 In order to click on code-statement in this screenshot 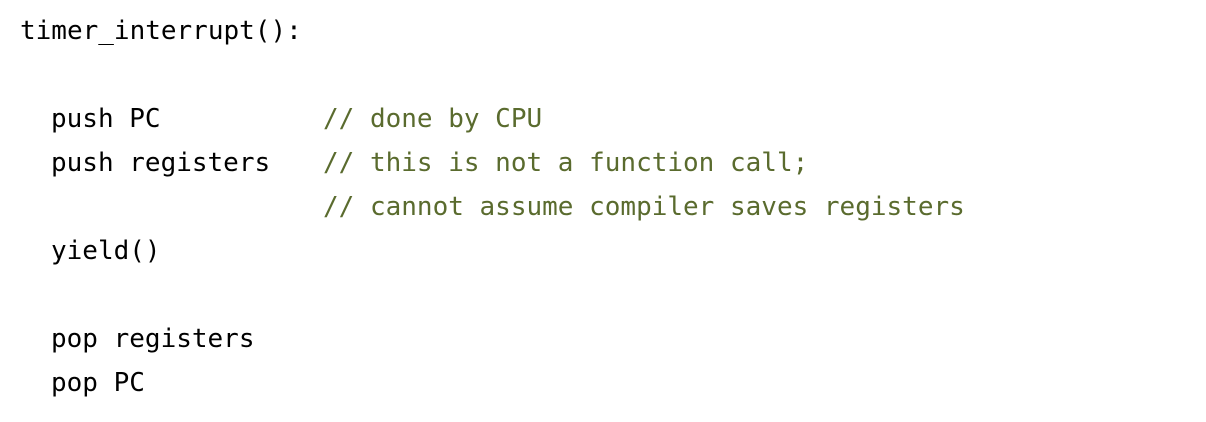, I will do `click(187, 207)`.